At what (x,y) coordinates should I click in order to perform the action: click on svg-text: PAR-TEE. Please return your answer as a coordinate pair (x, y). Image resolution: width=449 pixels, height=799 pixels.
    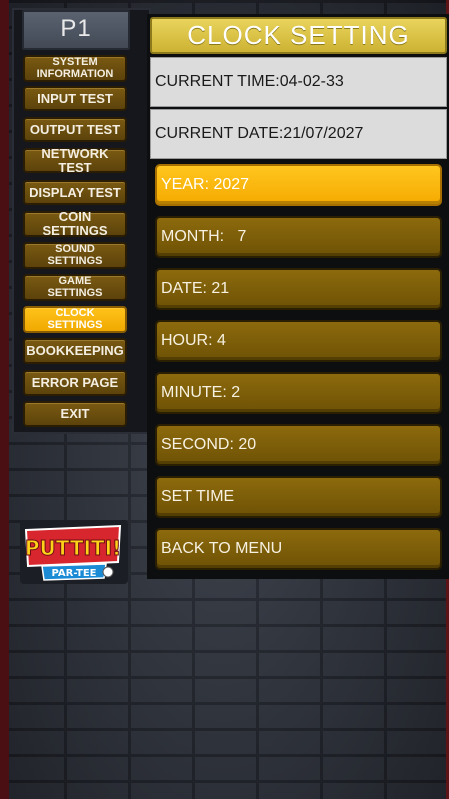
    Looking at the image, I should click on (73, 573).